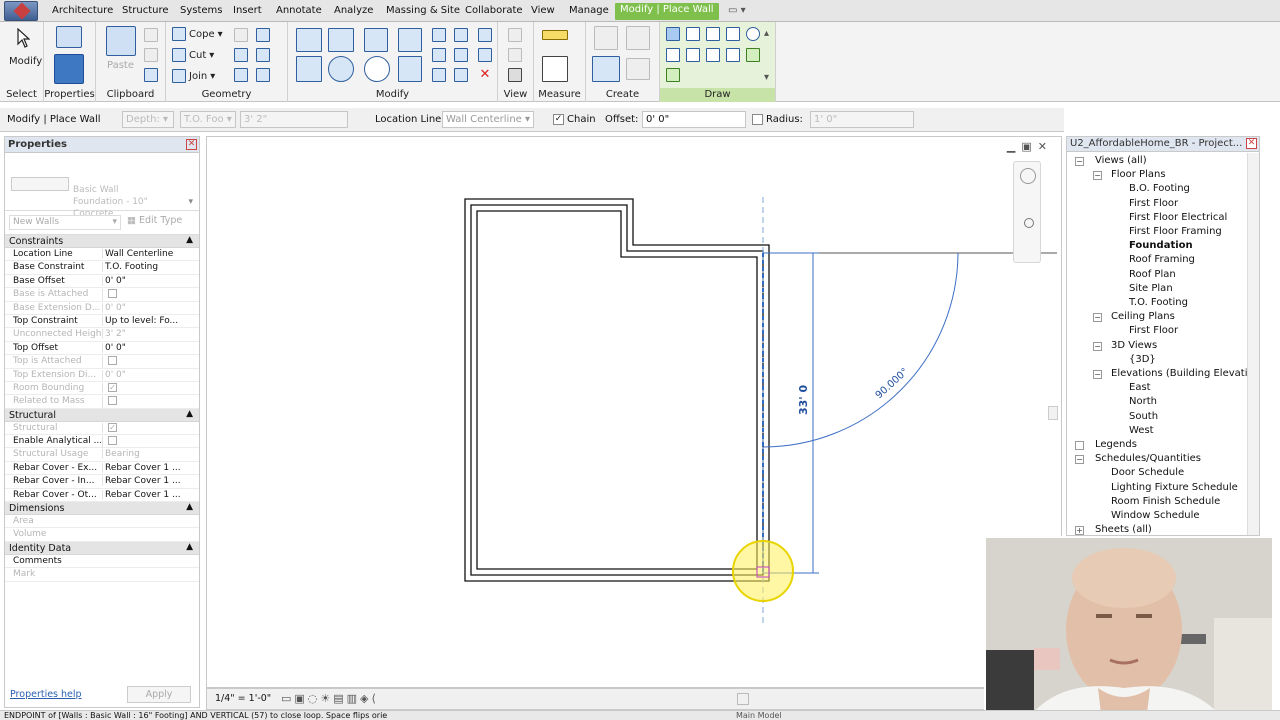  I want to click on browser-item-3d: {3D}, so click(1142, 359).